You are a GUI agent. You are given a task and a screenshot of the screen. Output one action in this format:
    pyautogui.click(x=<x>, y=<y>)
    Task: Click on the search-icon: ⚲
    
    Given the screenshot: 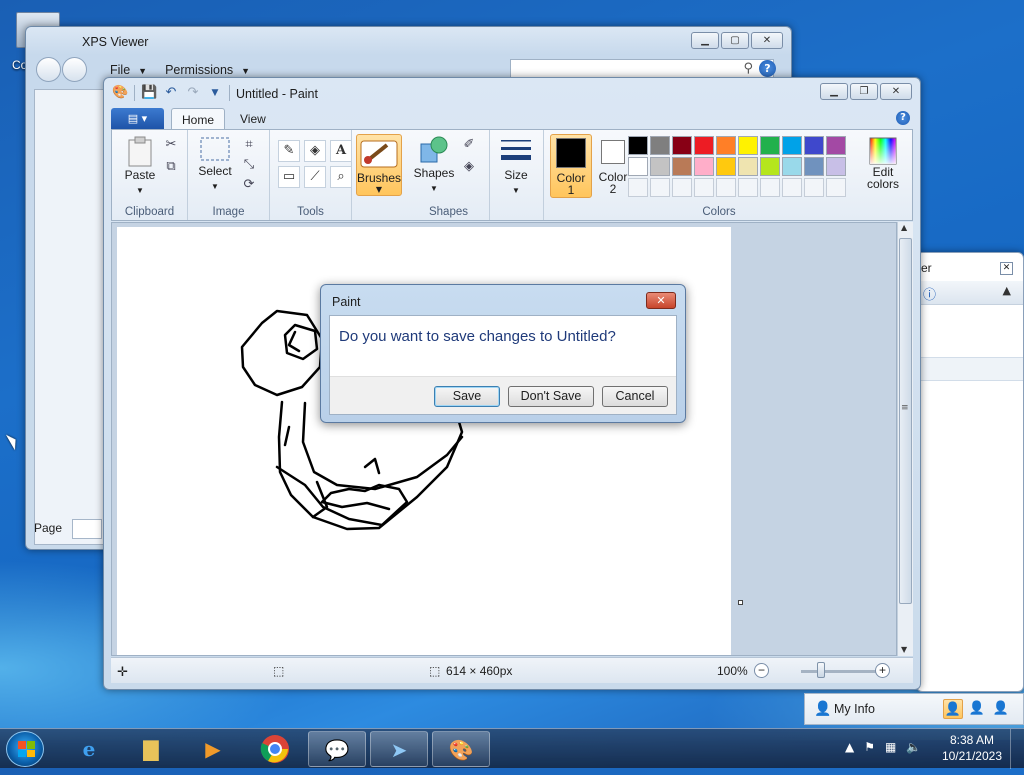 What is the action you would take?
    pyautogui.click(x=748, y=68)
    